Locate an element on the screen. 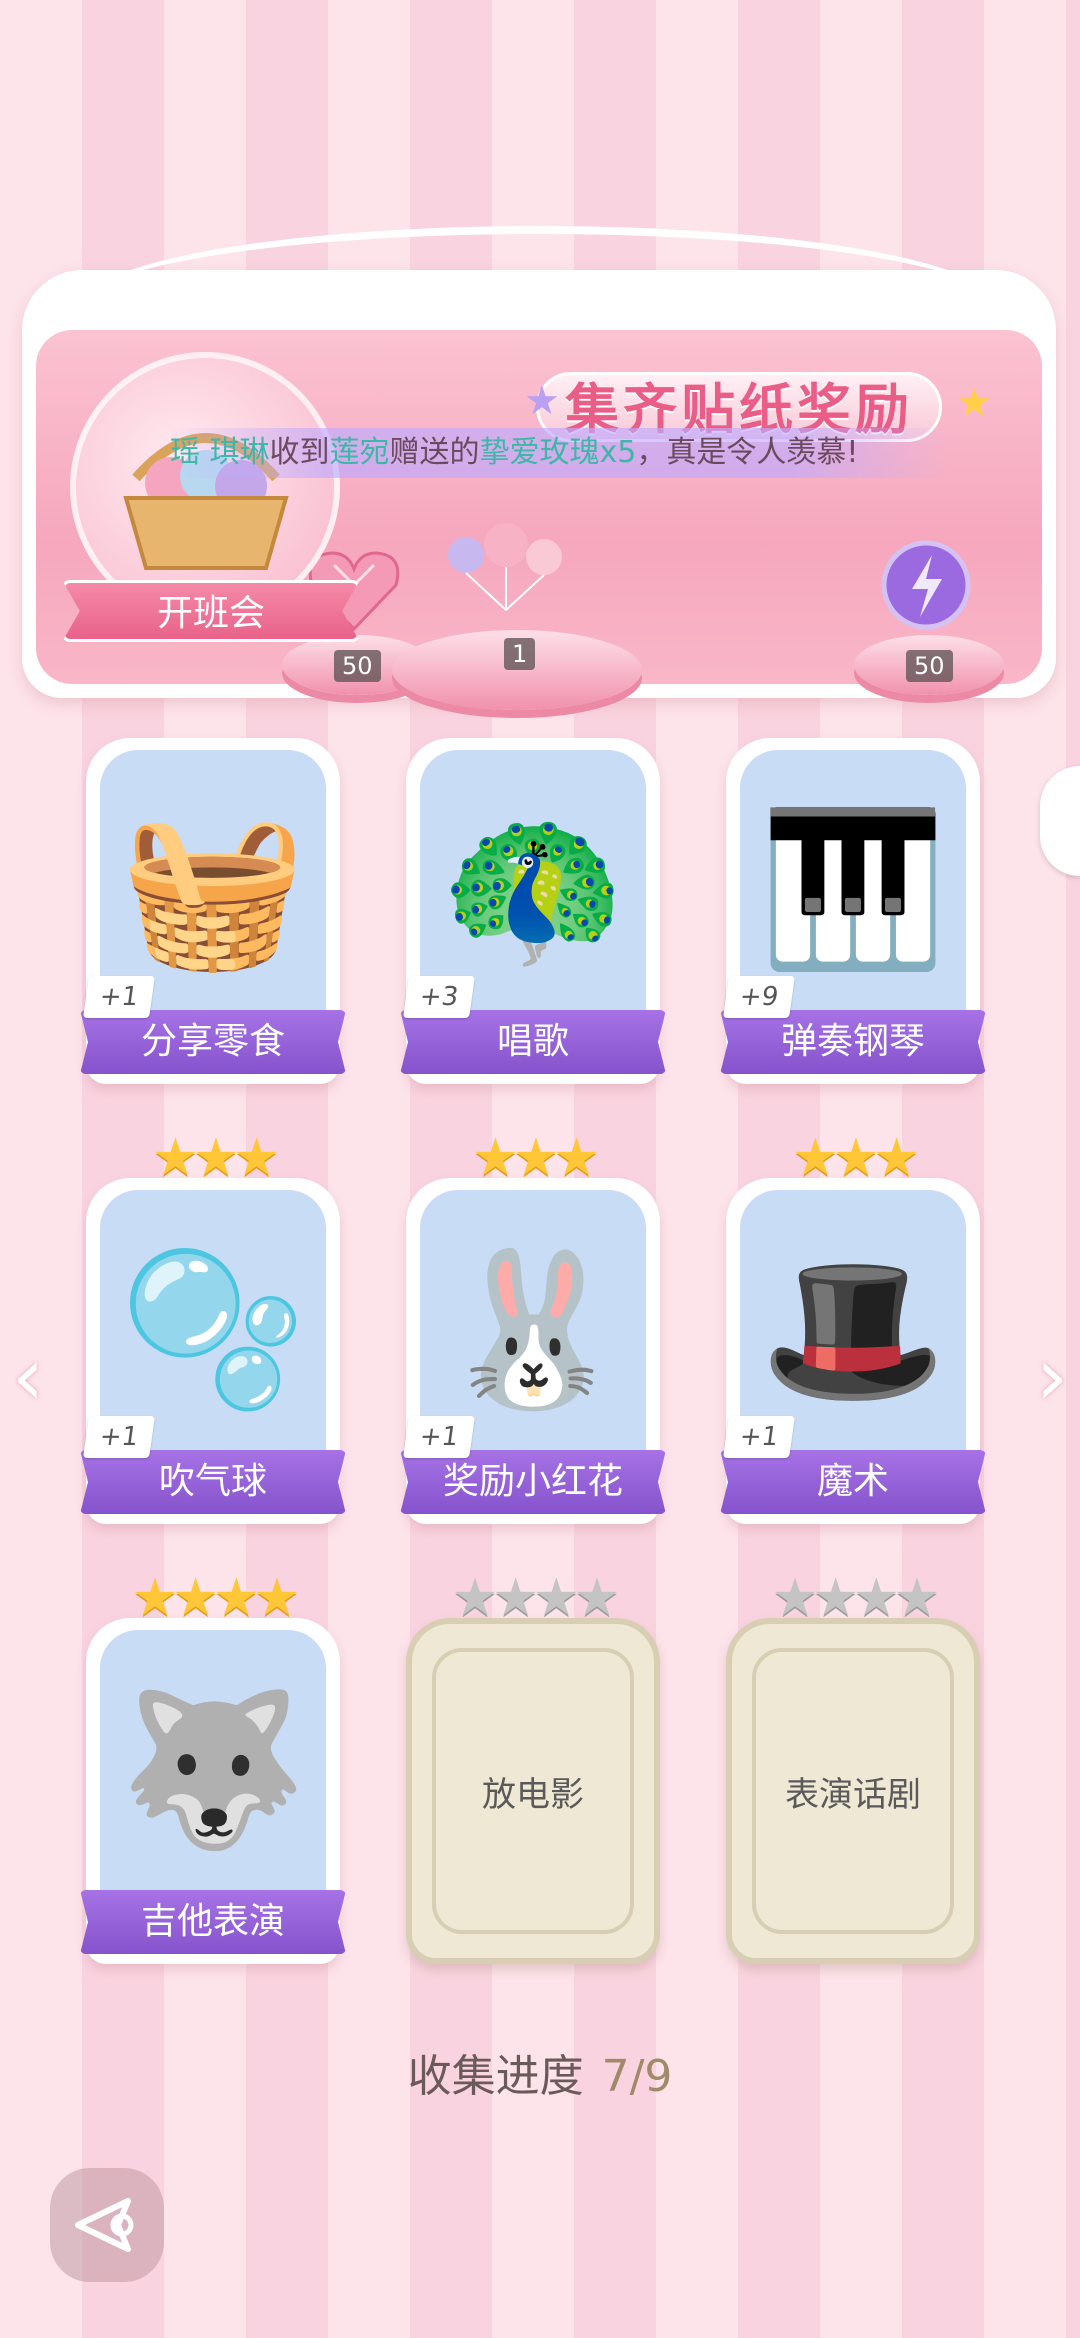 This screenshot has height=2338, width=1080. count-badge: +9 is located at coordinates (759, 997).